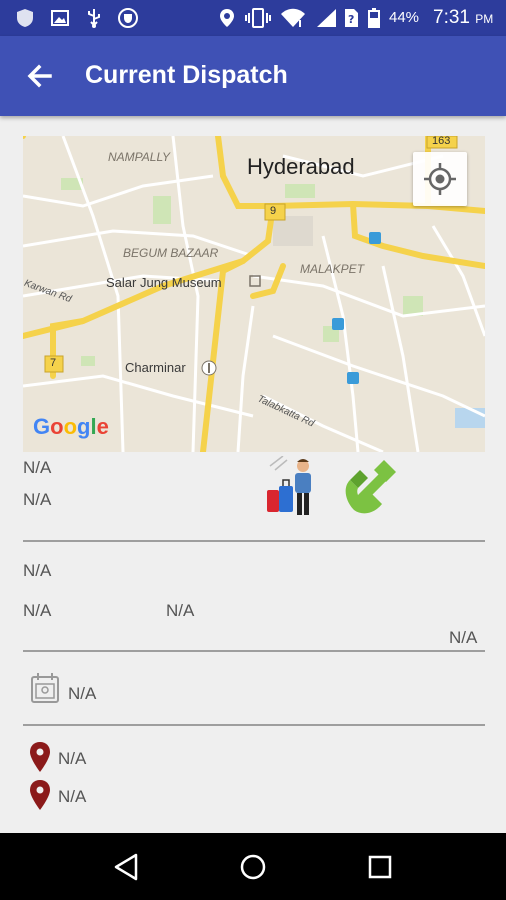  Describe the element at coordinates (72, 796) in the screenshot. I see `dropoff-address: N/A` at that location.